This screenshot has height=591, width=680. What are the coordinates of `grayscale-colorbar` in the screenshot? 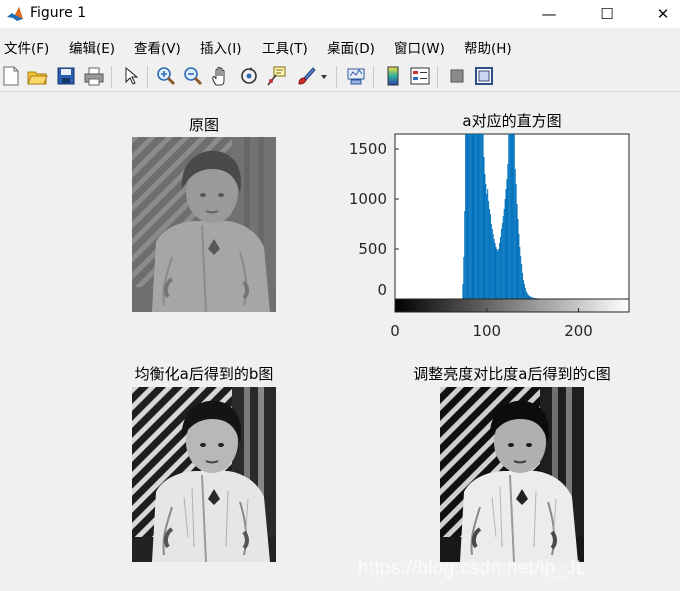 It's located at (512, 305).